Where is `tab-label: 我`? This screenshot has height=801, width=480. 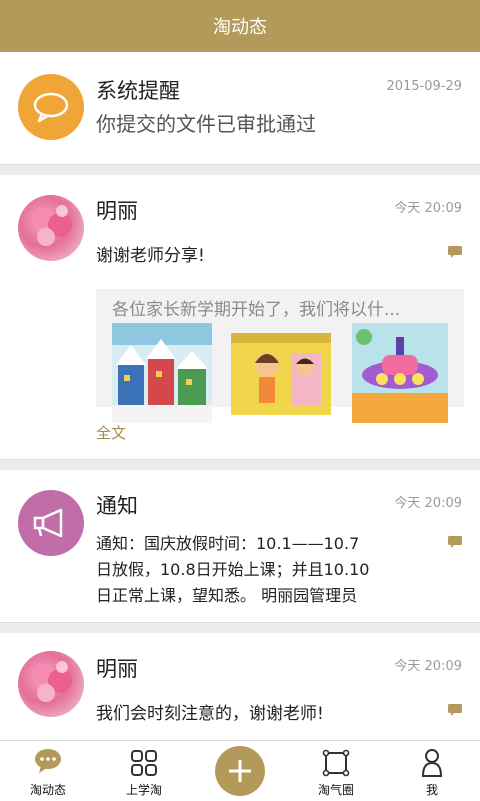 tab-label: 我 is located at coordinates (431, 790).